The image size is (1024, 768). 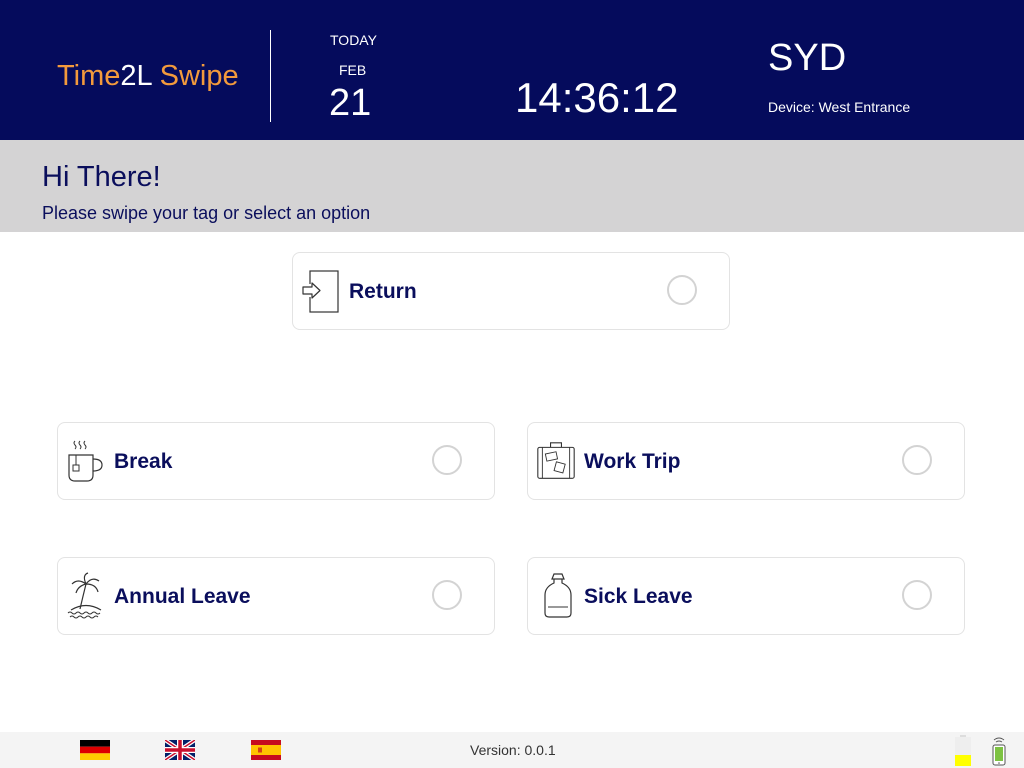 I want to click on app-logo: Time2L Swipe, so click(x=148, y=76).